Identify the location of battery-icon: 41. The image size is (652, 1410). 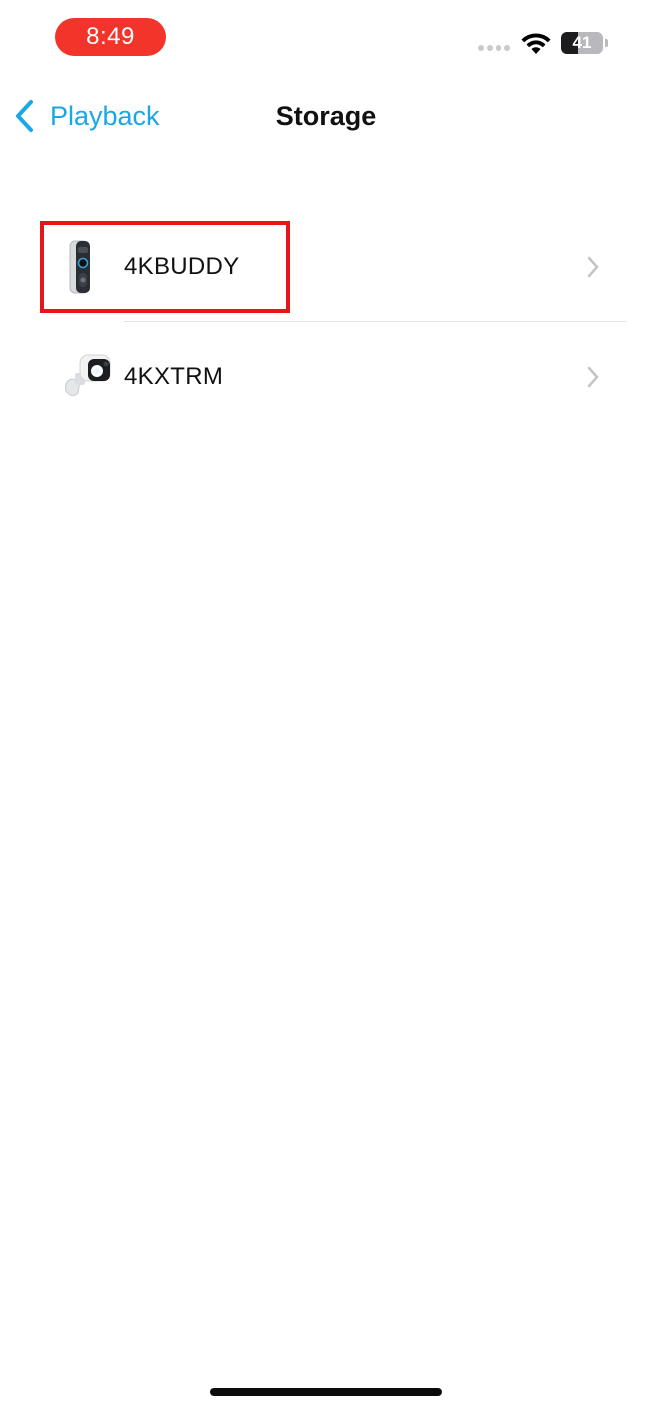
(585, 43).